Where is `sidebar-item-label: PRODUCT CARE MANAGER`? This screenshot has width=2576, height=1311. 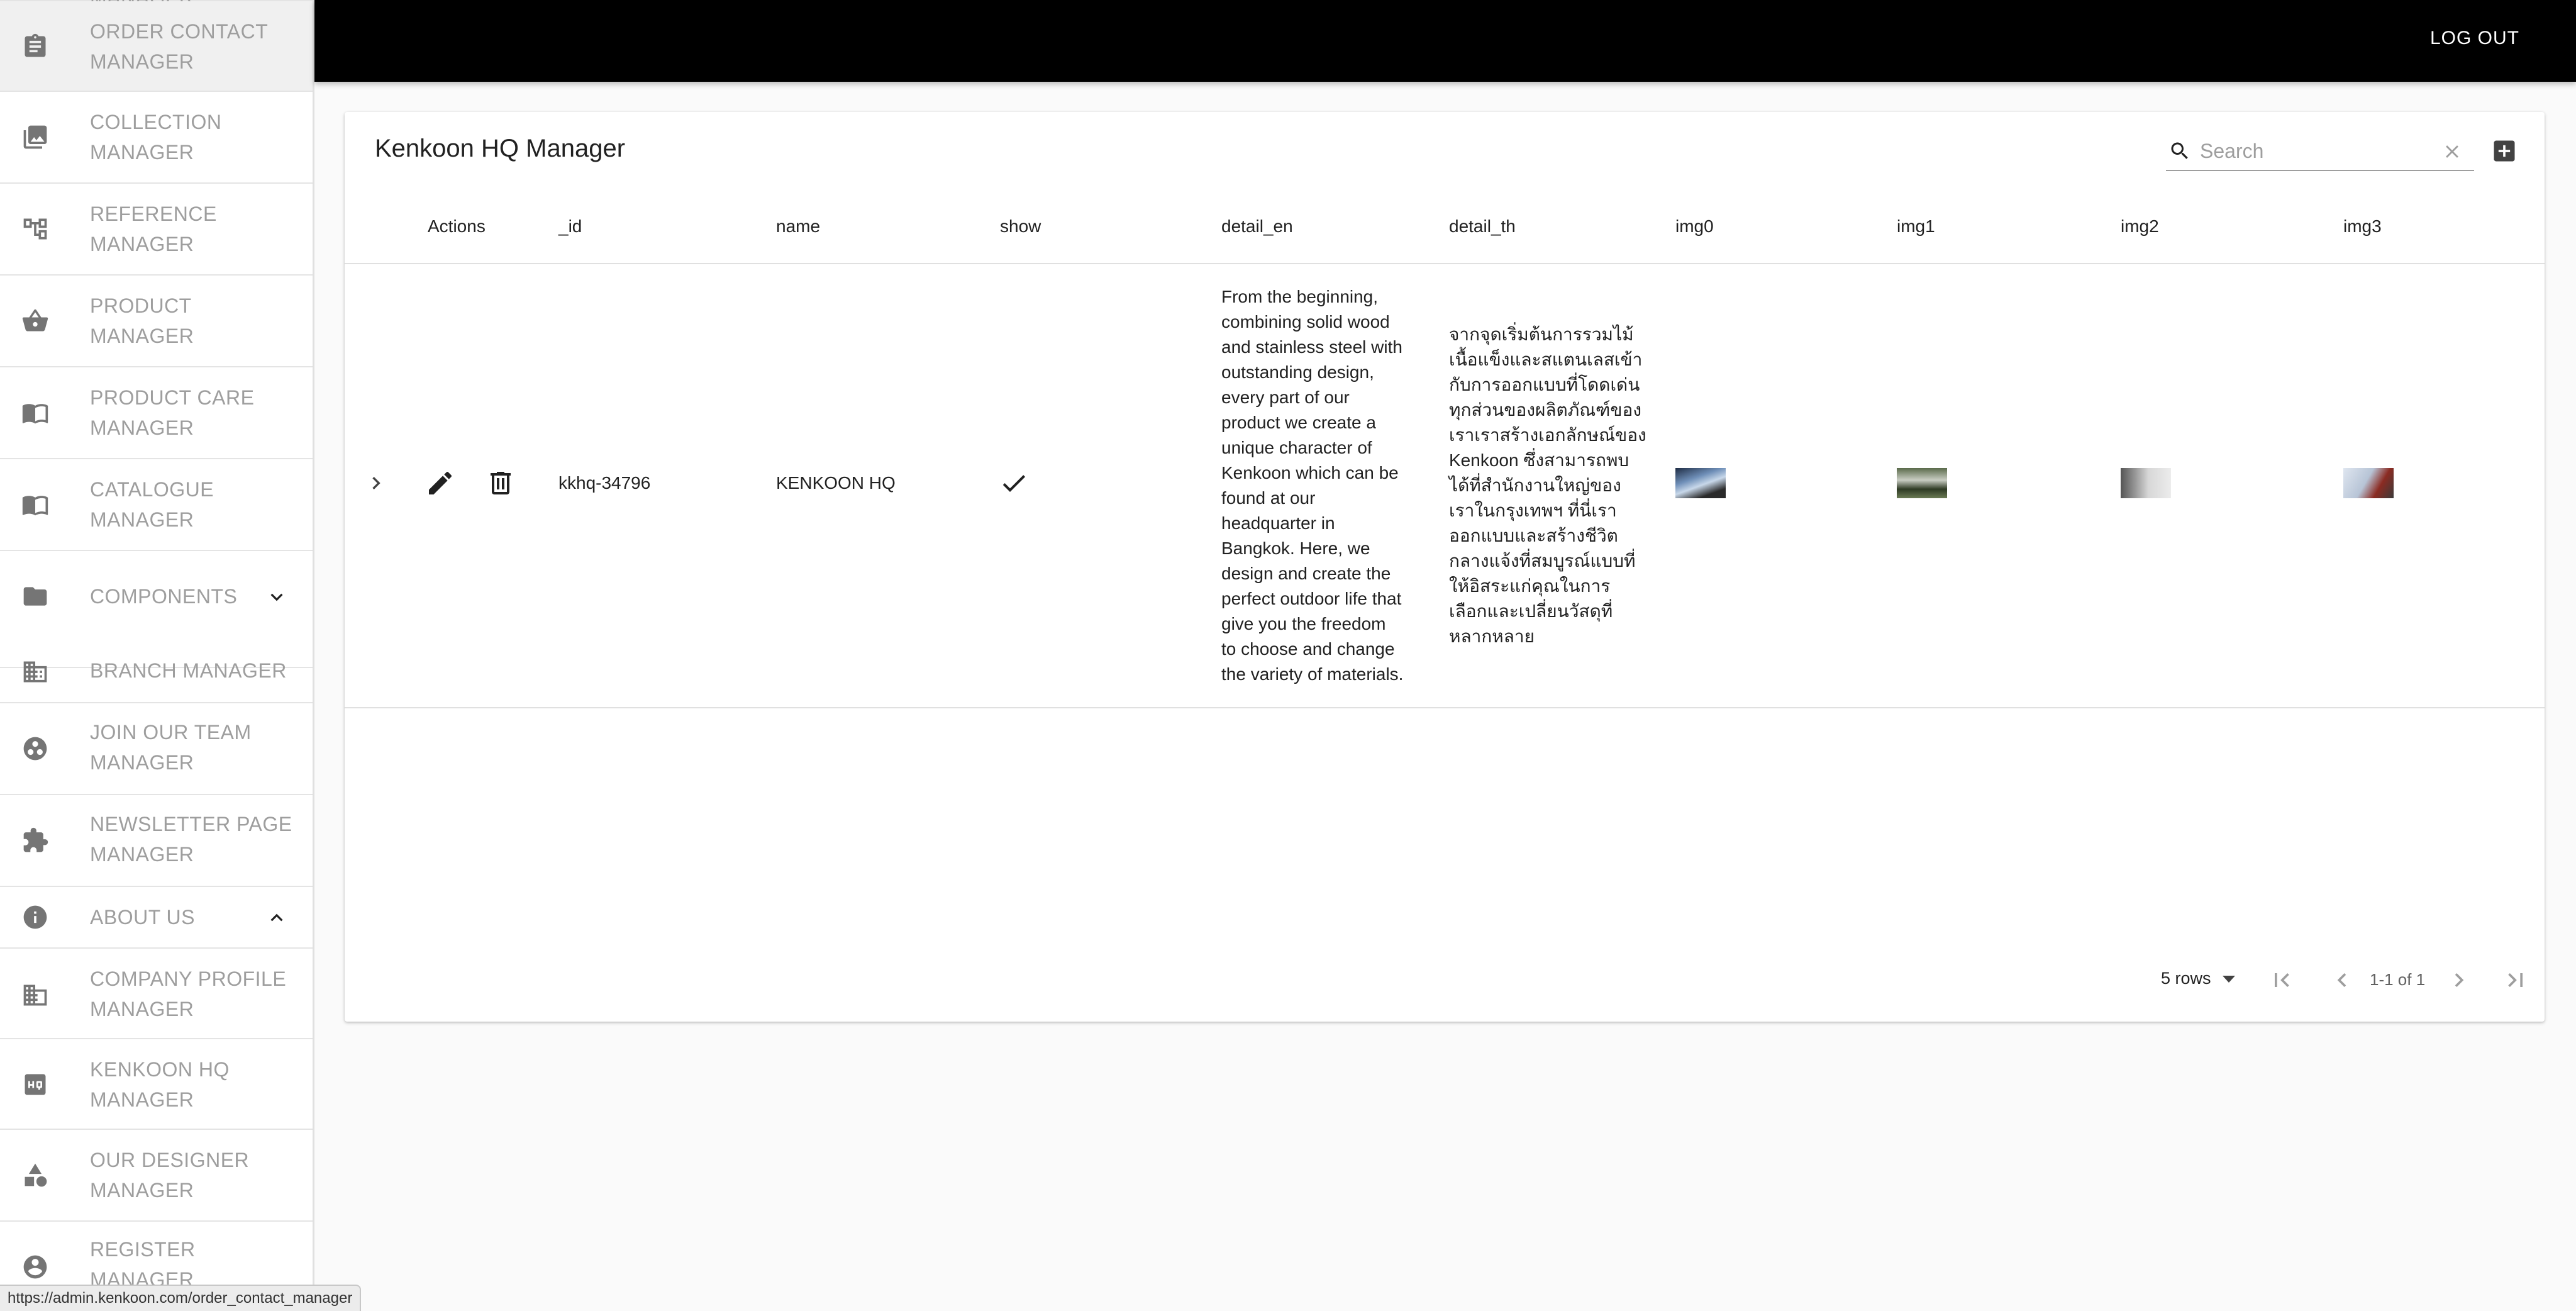 sidebar-item-label: PRODUCT CARE MANAGER is located at coordinates (172, 412).